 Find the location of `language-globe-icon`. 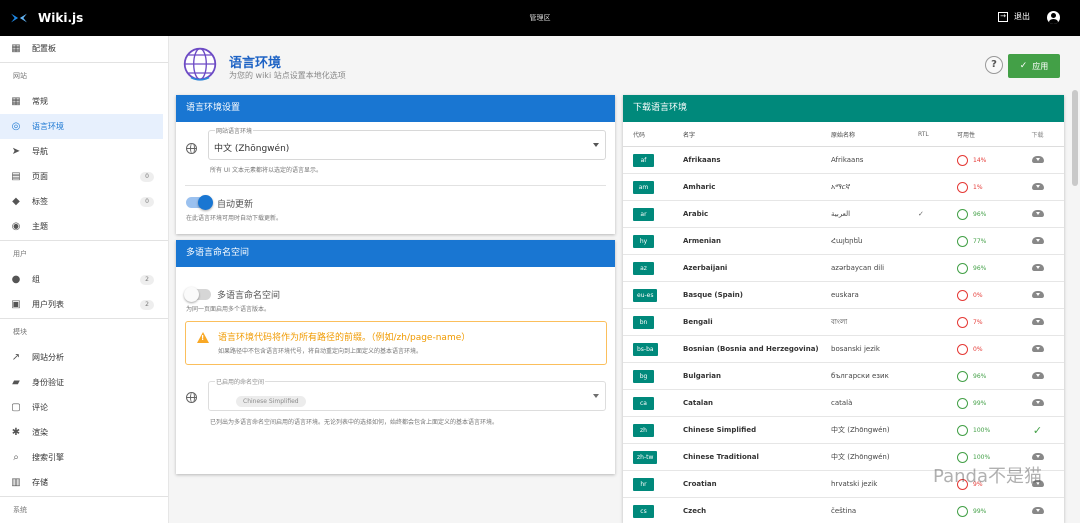

language-globe-icon is located at coordinates (191, 148).